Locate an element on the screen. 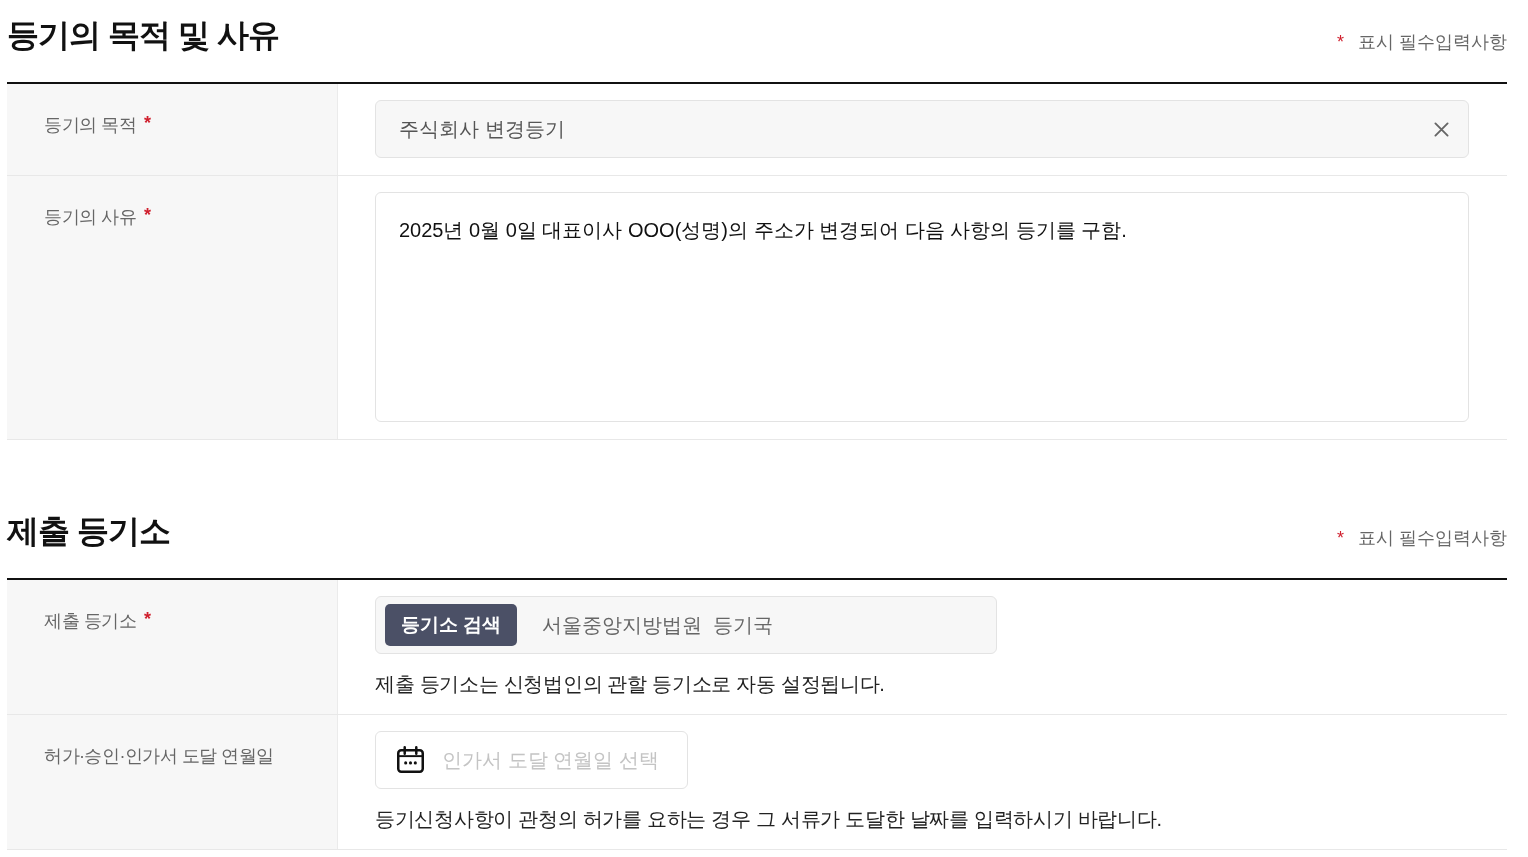  help-text: 제출 등기소는 신청법인의 관할 등기소로 자동 설정됩니다. is located at coordinates (630, 684).